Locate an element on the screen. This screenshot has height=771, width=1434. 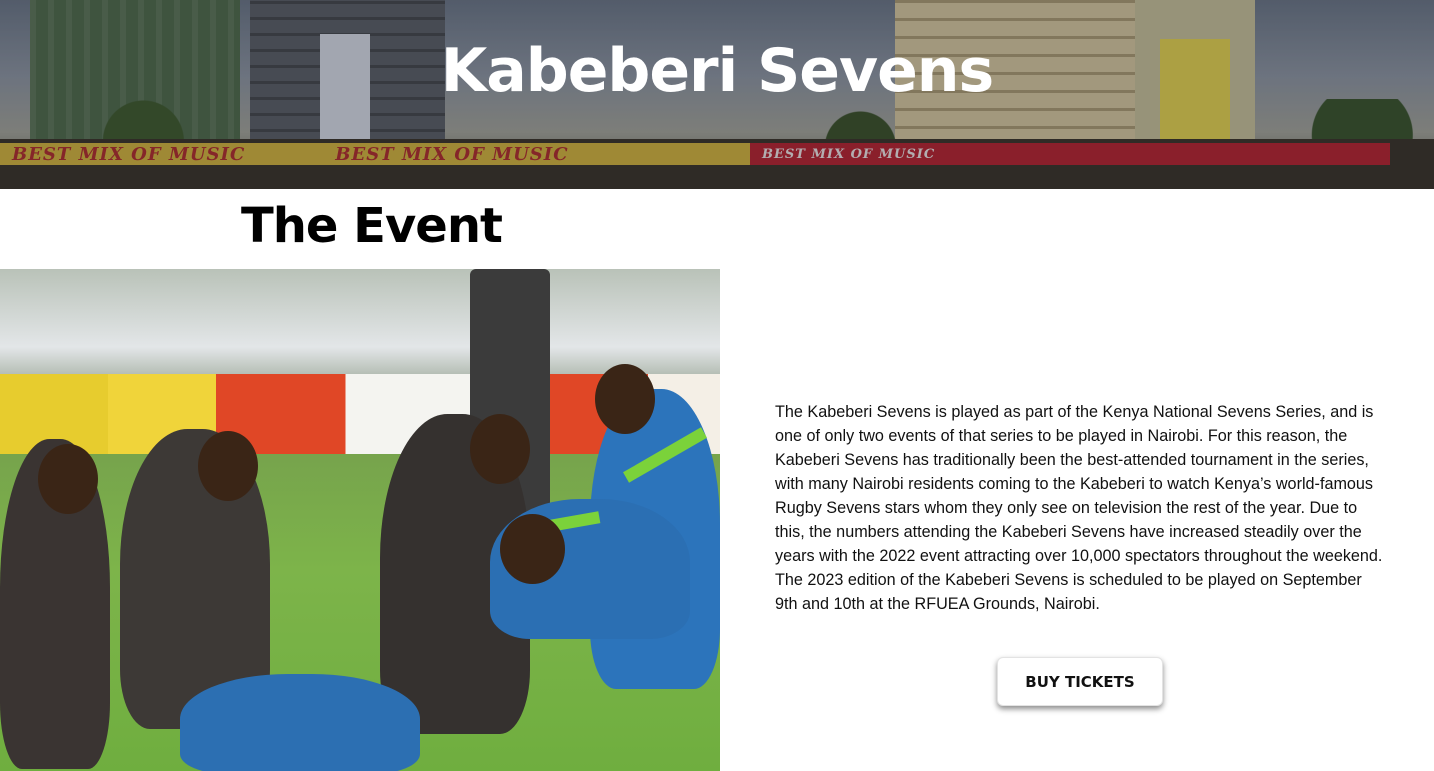
buy-tickets-button: BUY TICKETS is located at coordinates (1080, 681).